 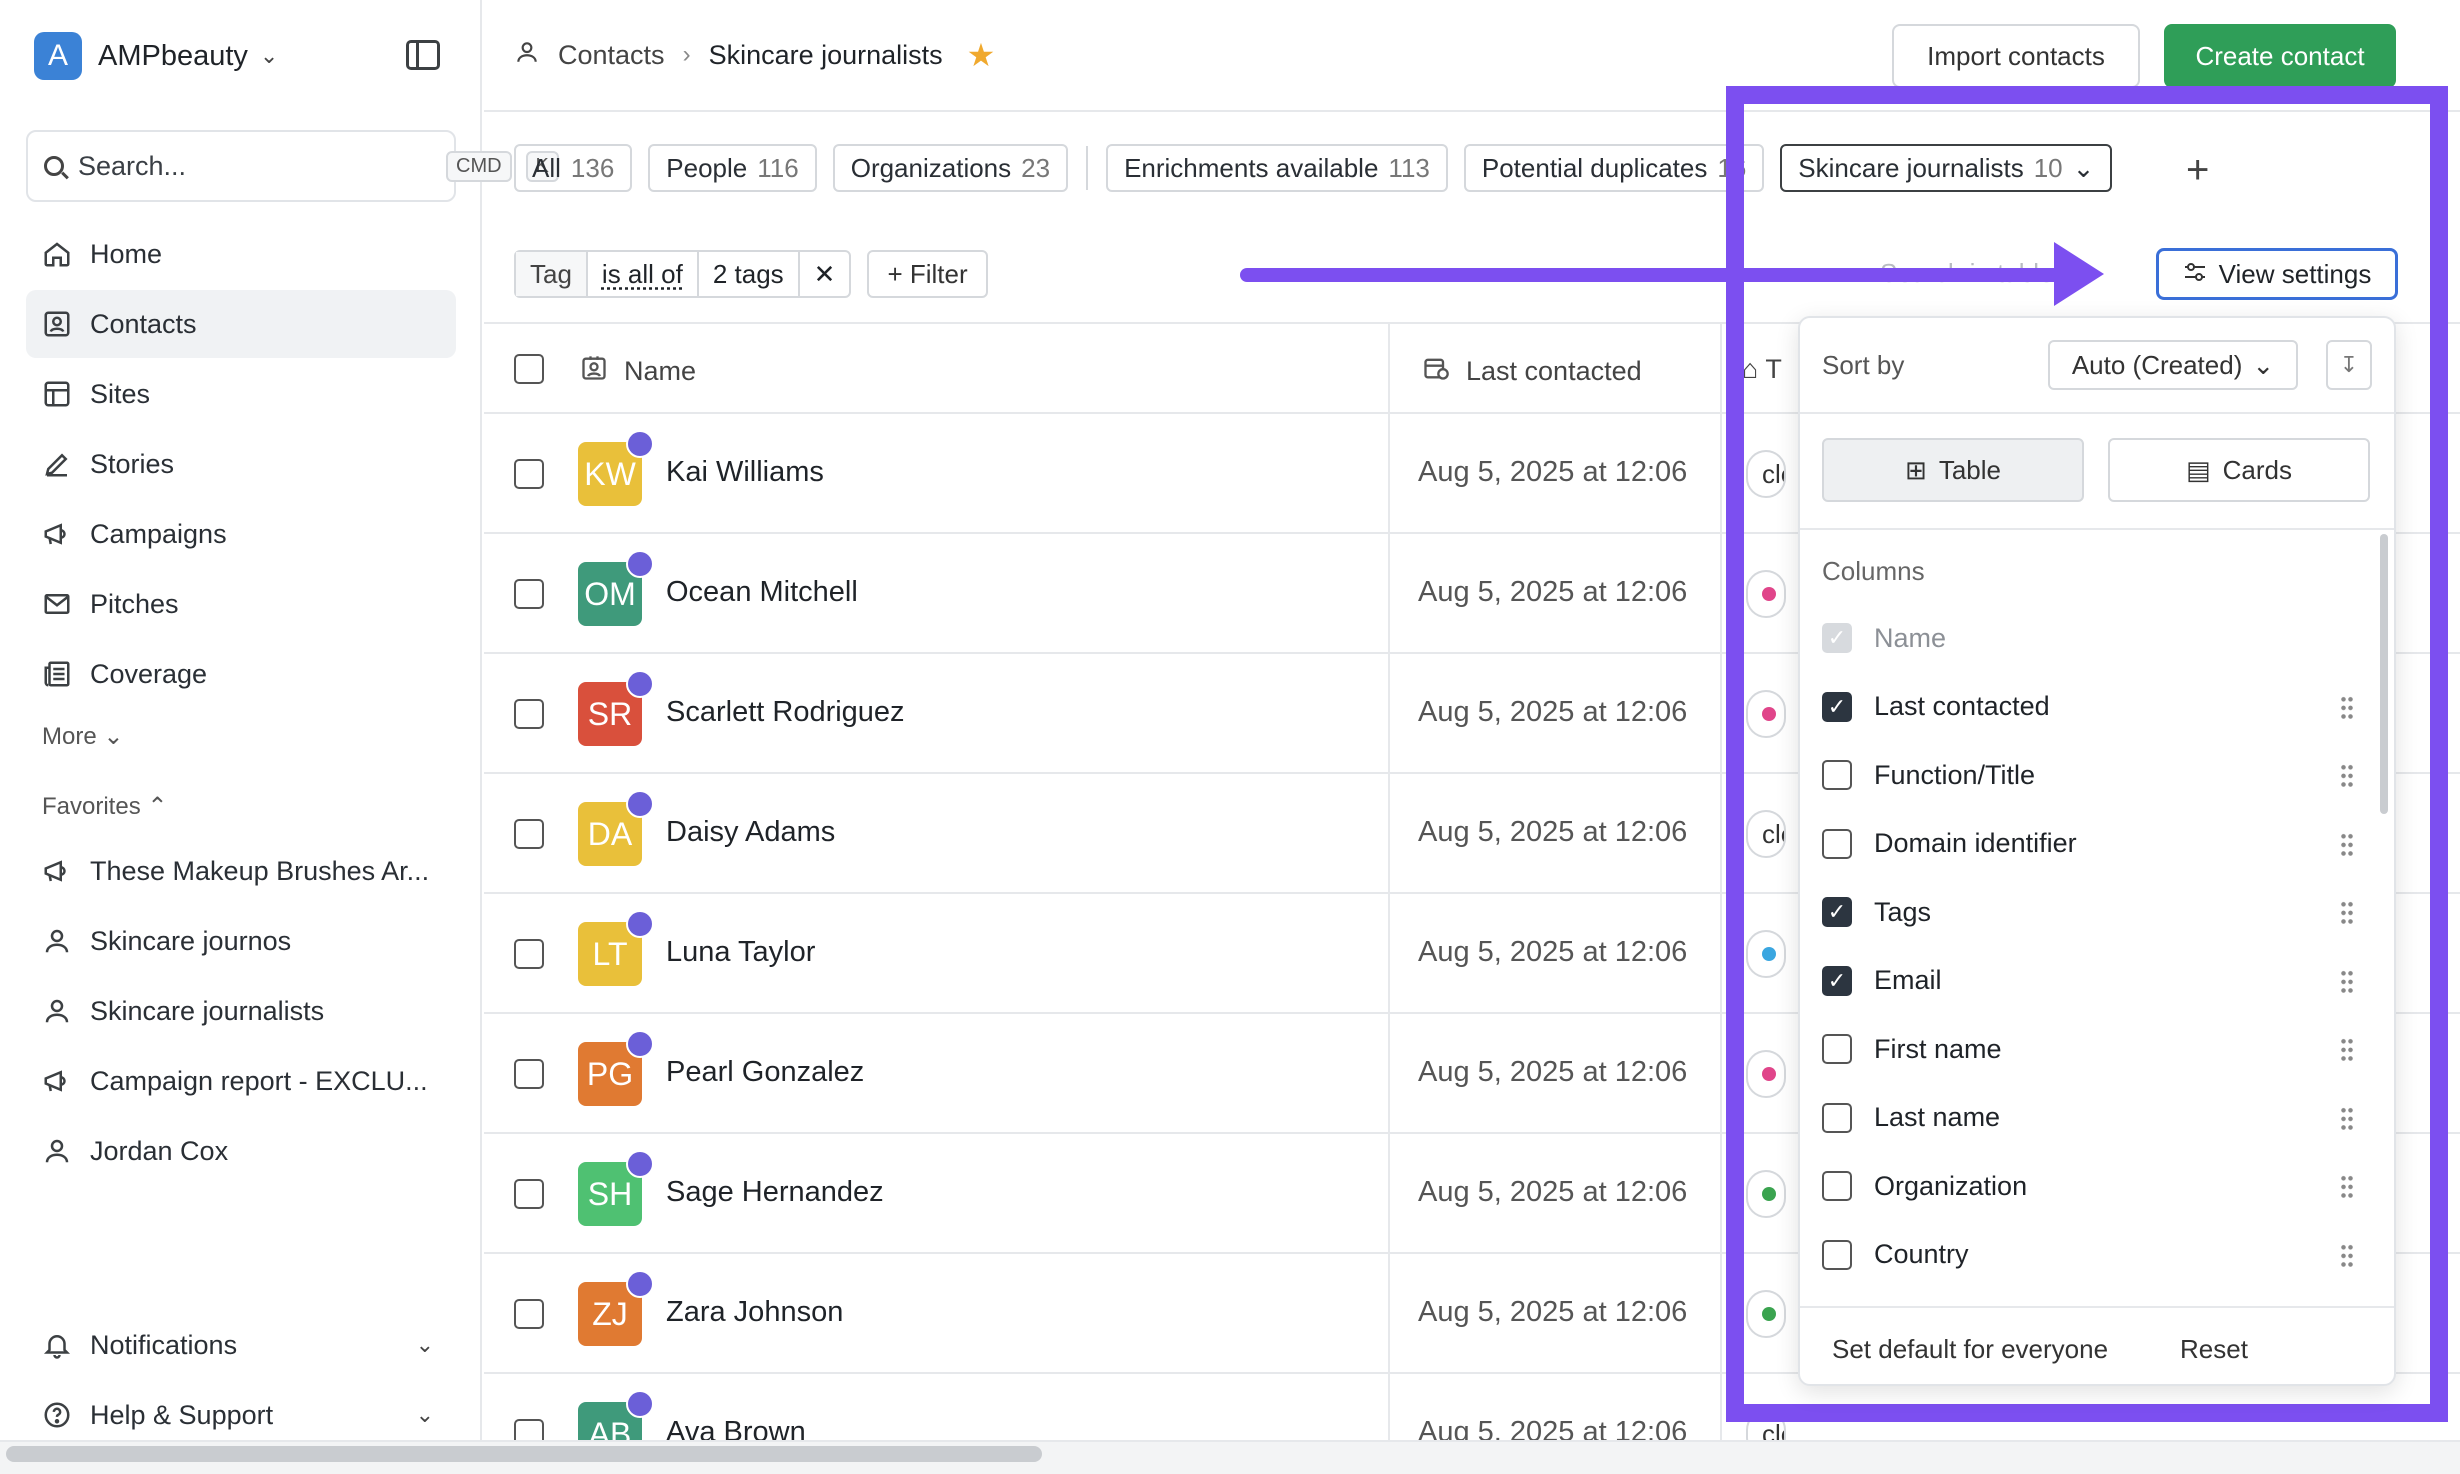 I want to click on avatar: ZJ, so click(x=616, y=1308).